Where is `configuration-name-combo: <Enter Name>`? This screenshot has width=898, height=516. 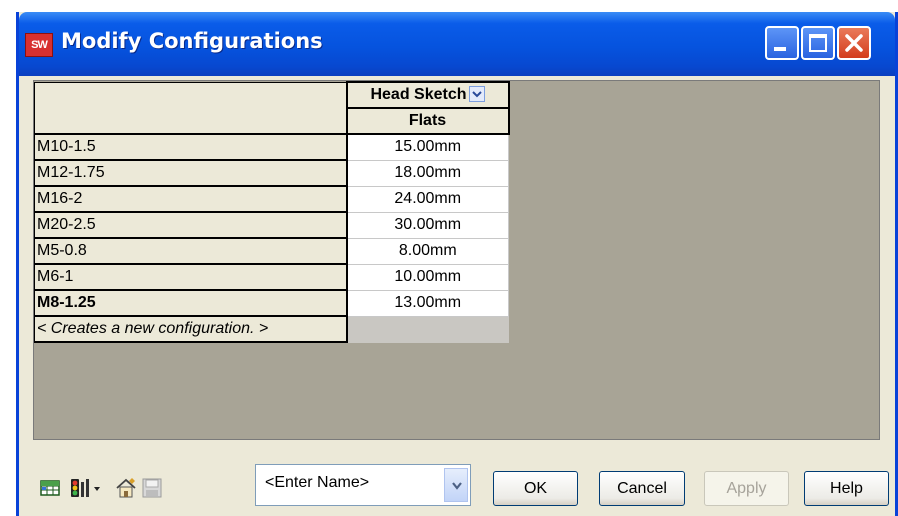
configuration-name-combo: <Enter Name> is located at coordinates (363, 485).